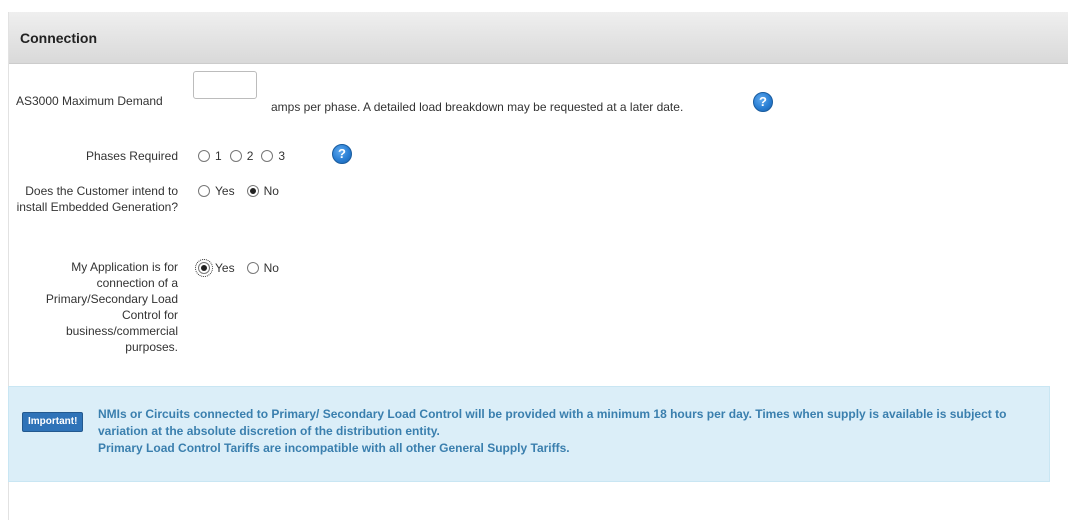 The width and height of the screenshot is (1075, 520). Describe the element at coordinates (538, 38) in the screenshot. I see `panel-header: Connection` at that location.